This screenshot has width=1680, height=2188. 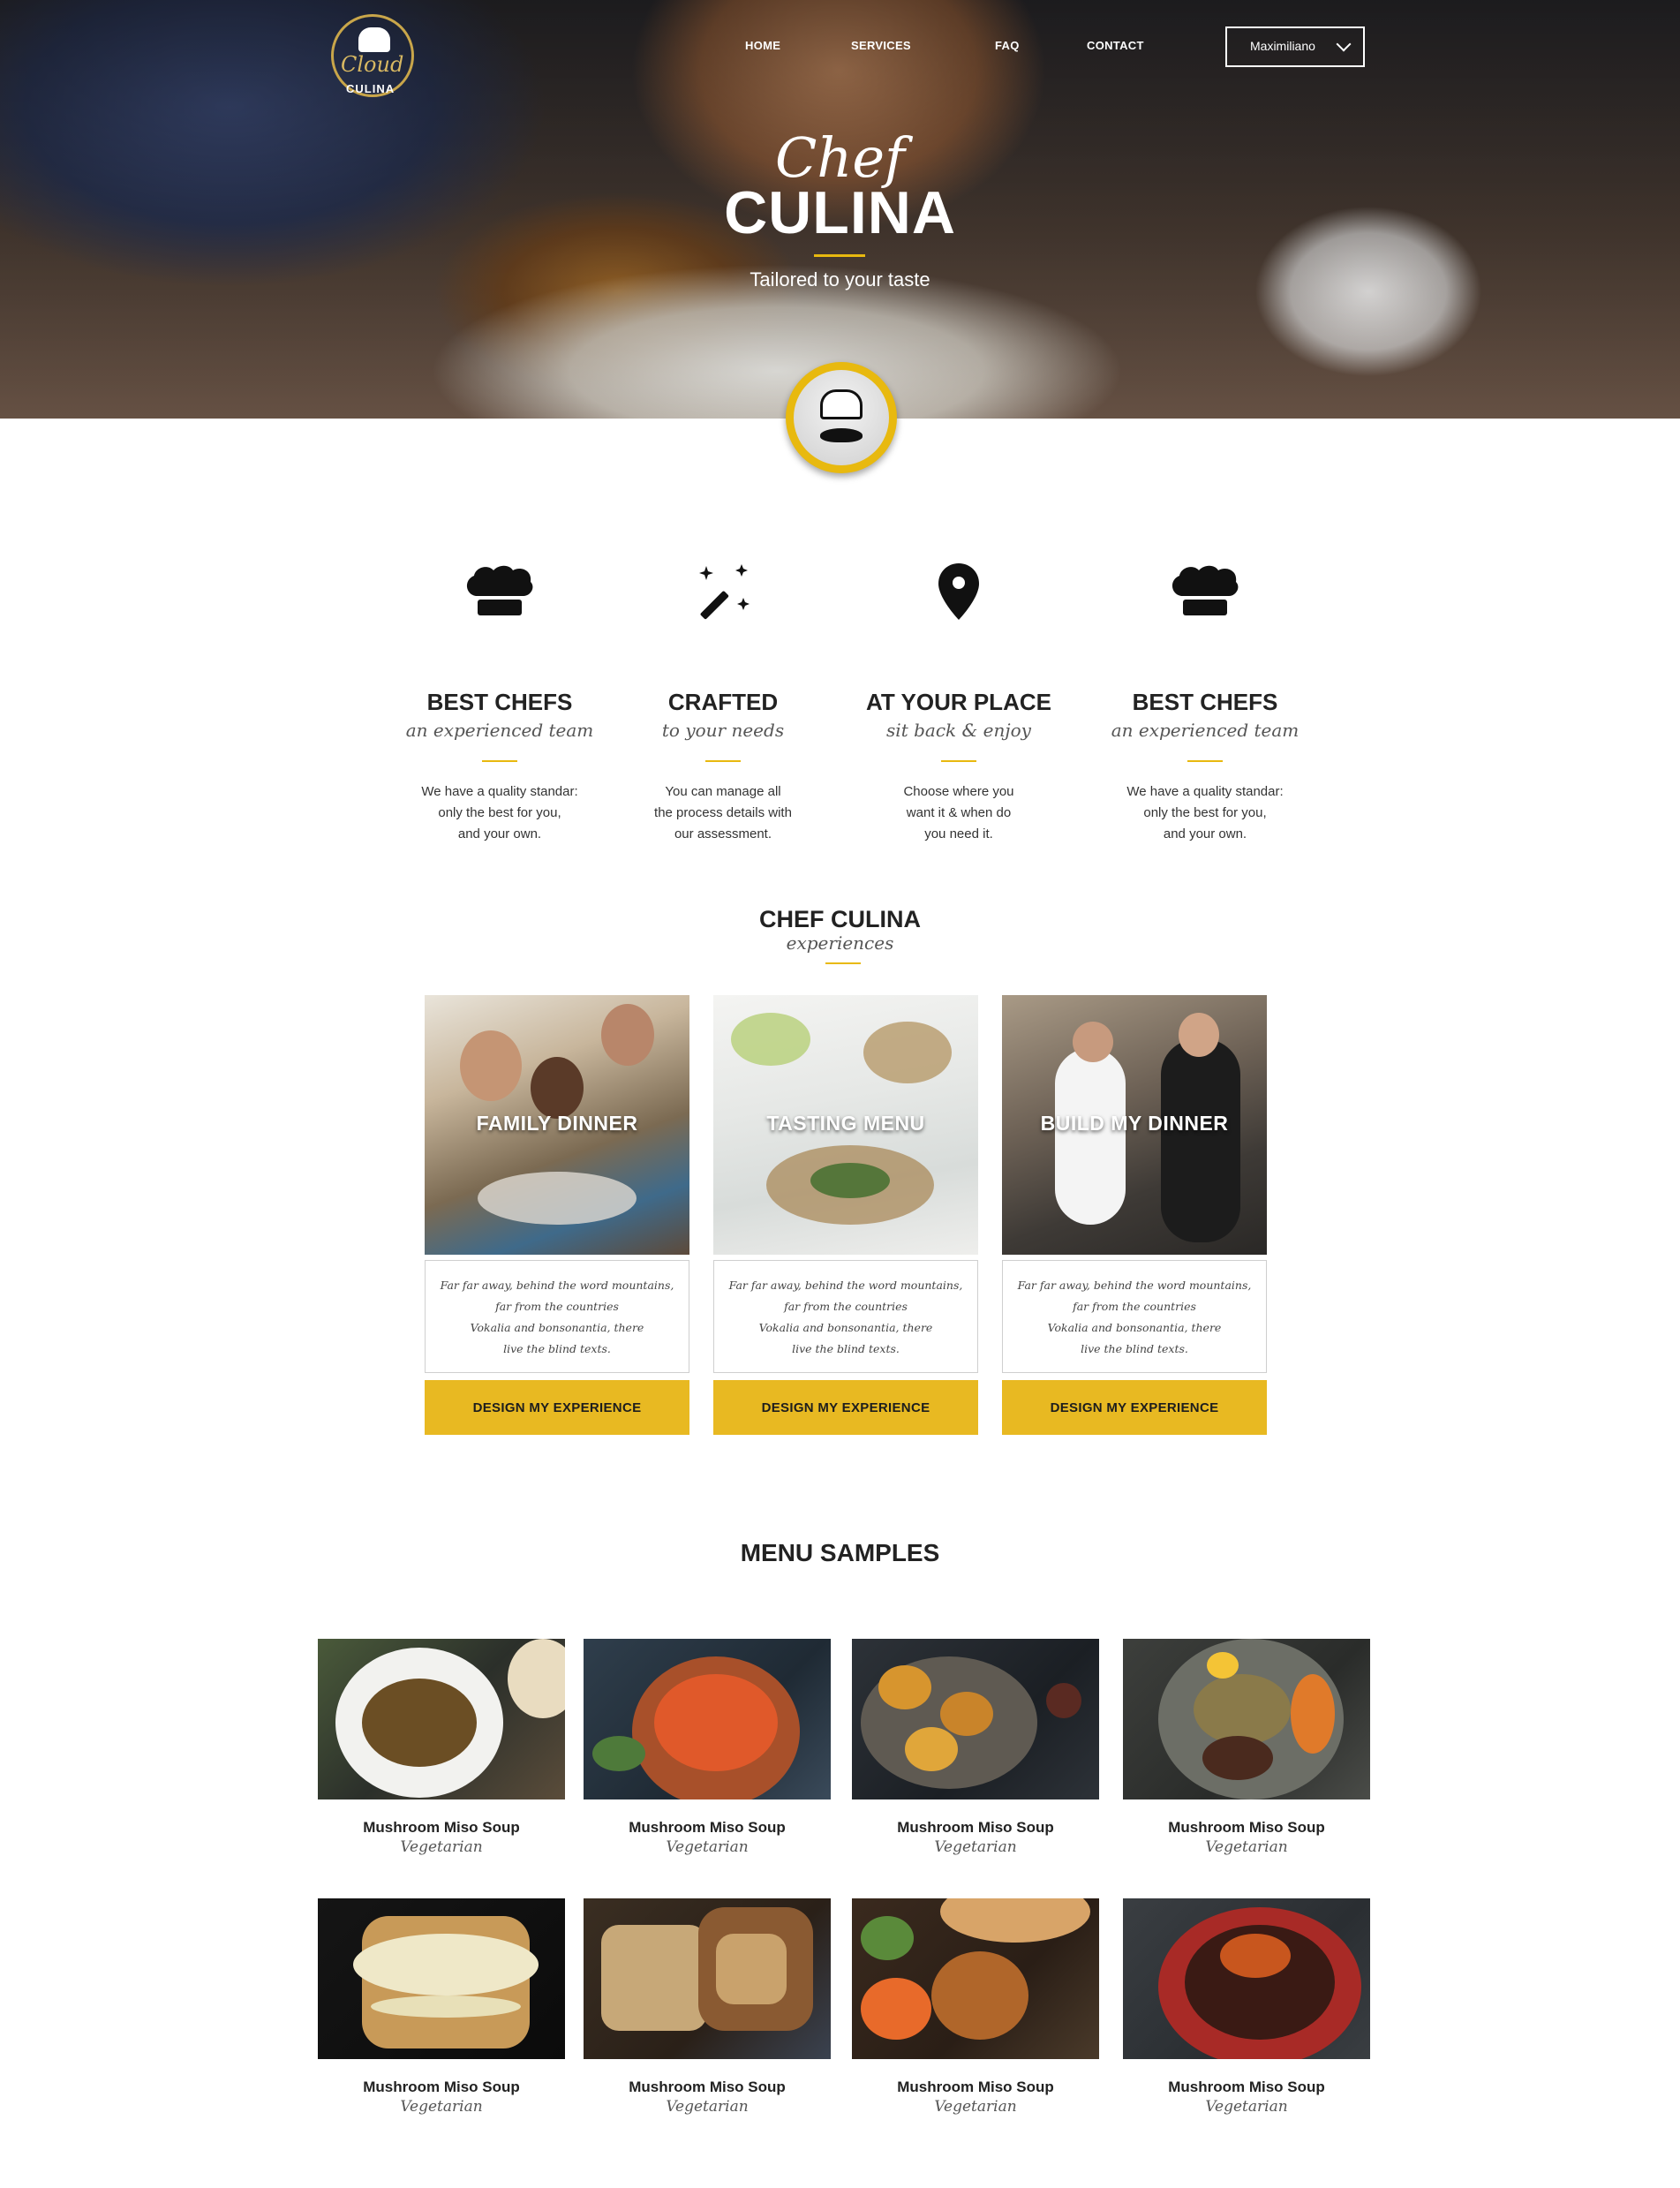 I want to click on feature-title: AT YOUR PLACE, so click(x=959, y=702).